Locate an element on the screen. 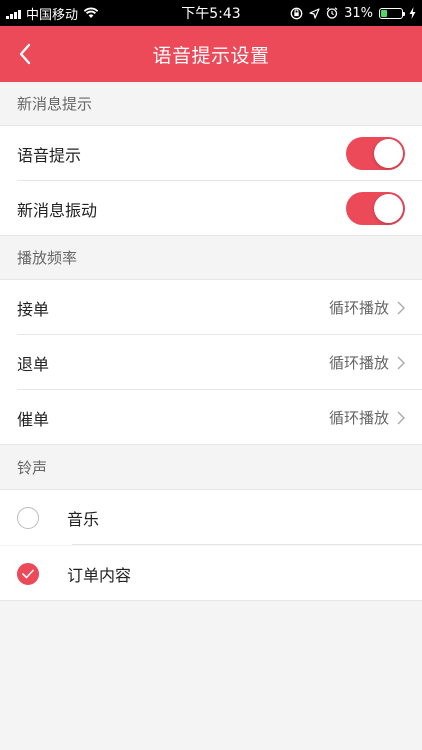 The image size is (422, 750). checkmark-icon is located at coordinates (28, 573).